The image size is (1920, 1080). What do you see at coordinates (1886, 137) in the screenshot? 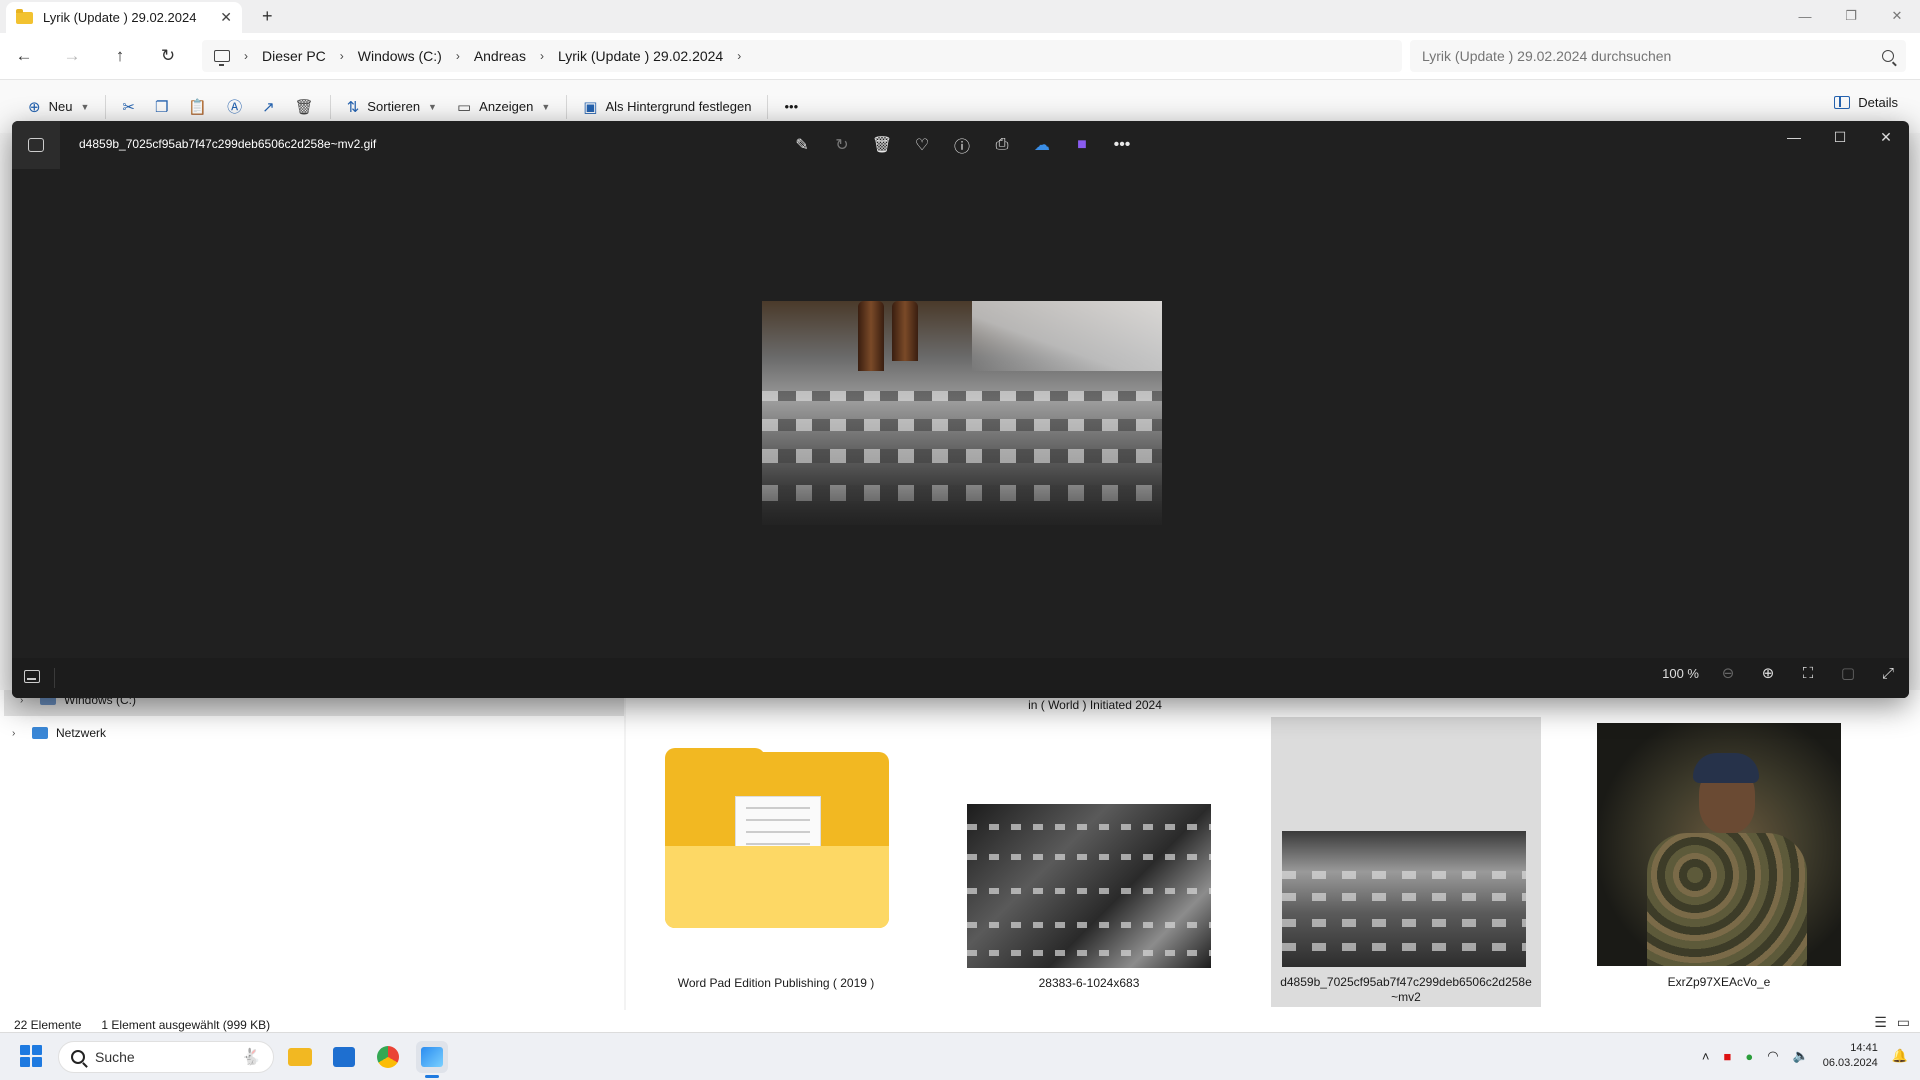
I see `viewer-close-button: ✕` at bounding box center [1886, 137].